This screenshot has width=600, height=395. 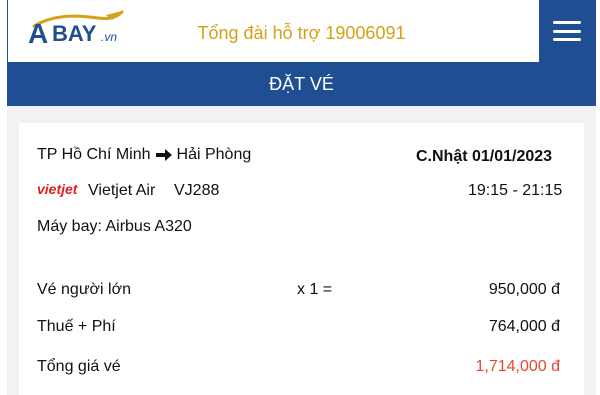 I want to click on origin-city: TP Hồ Chí Minh, so click(x=94, y=154).